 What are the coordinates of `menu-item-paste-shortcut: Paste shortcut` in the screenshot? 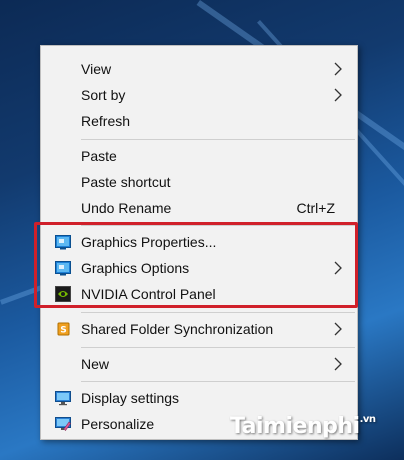 It's located at (199, 182).